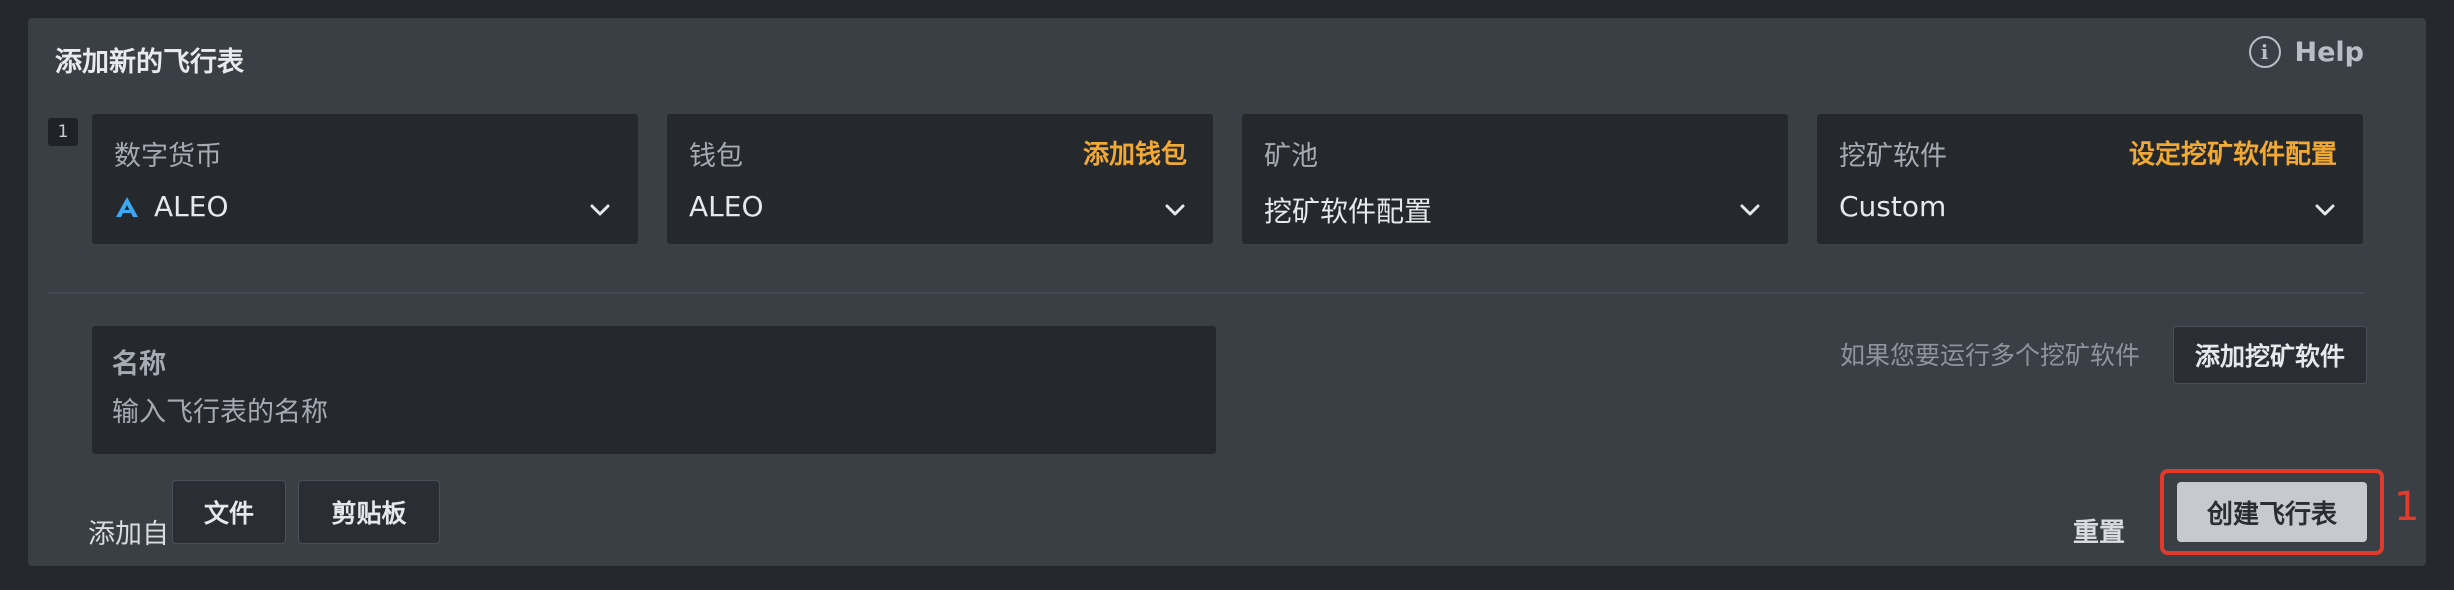  Describe the element at coordinates (2264, 52) in the screenshot. I see `info-circle-icon: i` at that location.